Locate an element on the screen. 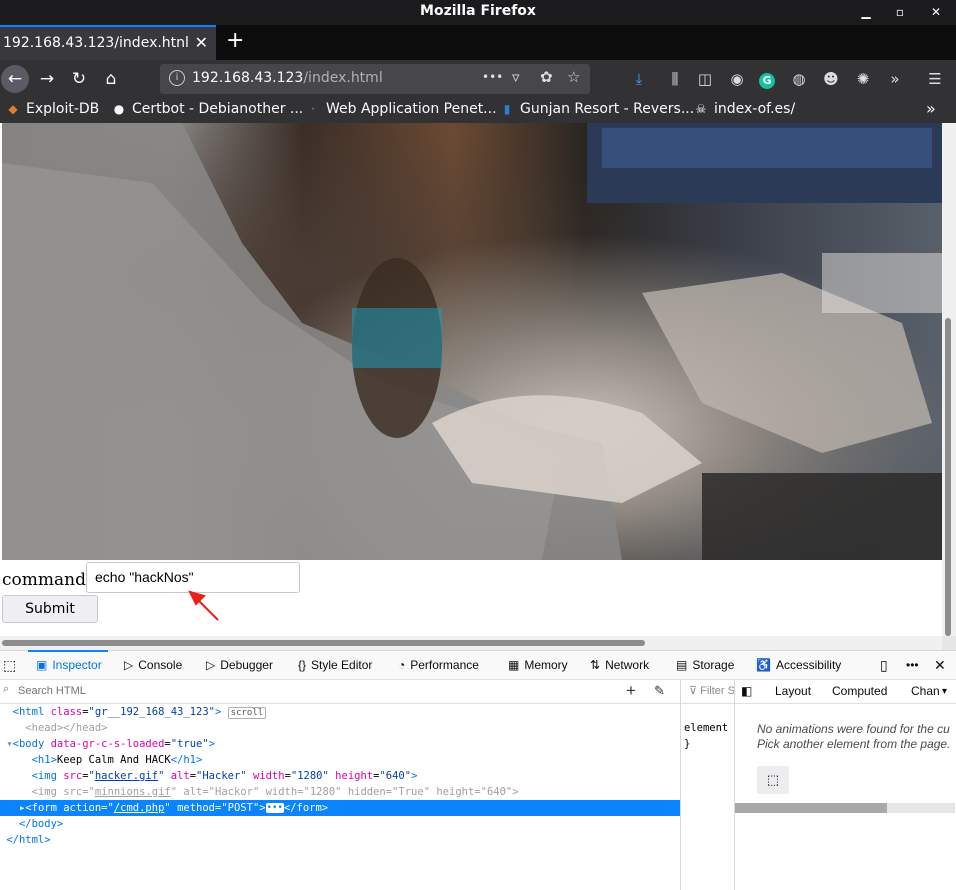 This screenshot has width=956, height=890. tab-console: ▷ Console is located at coordinates (153, 665).